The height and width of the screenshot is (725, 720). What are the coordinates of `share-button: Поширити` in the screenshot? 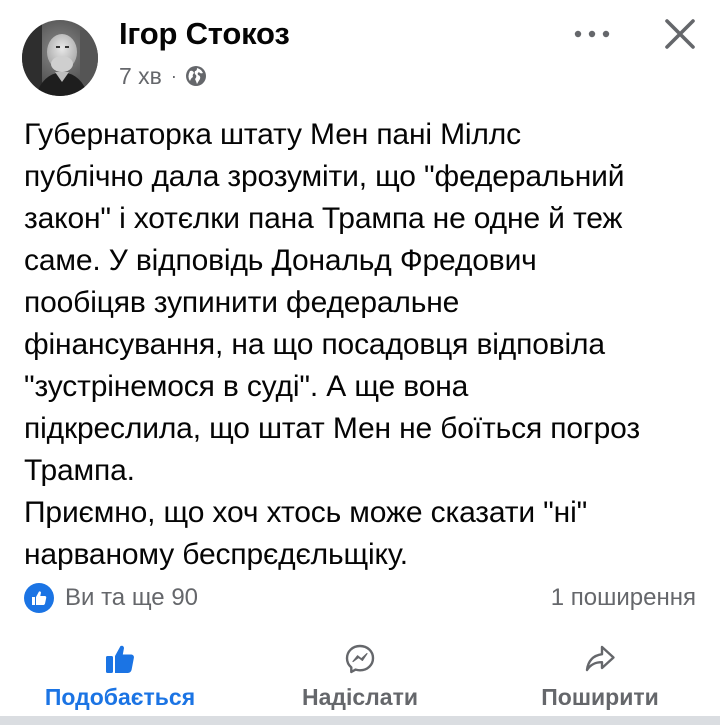 It's located at (600, 676).